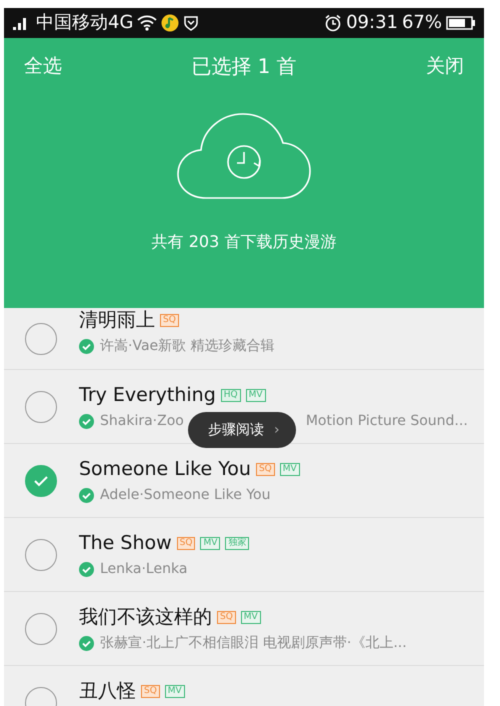 This screenshot has height=706, width=500. I want to click on song-title: The Show, so click(125, 543).